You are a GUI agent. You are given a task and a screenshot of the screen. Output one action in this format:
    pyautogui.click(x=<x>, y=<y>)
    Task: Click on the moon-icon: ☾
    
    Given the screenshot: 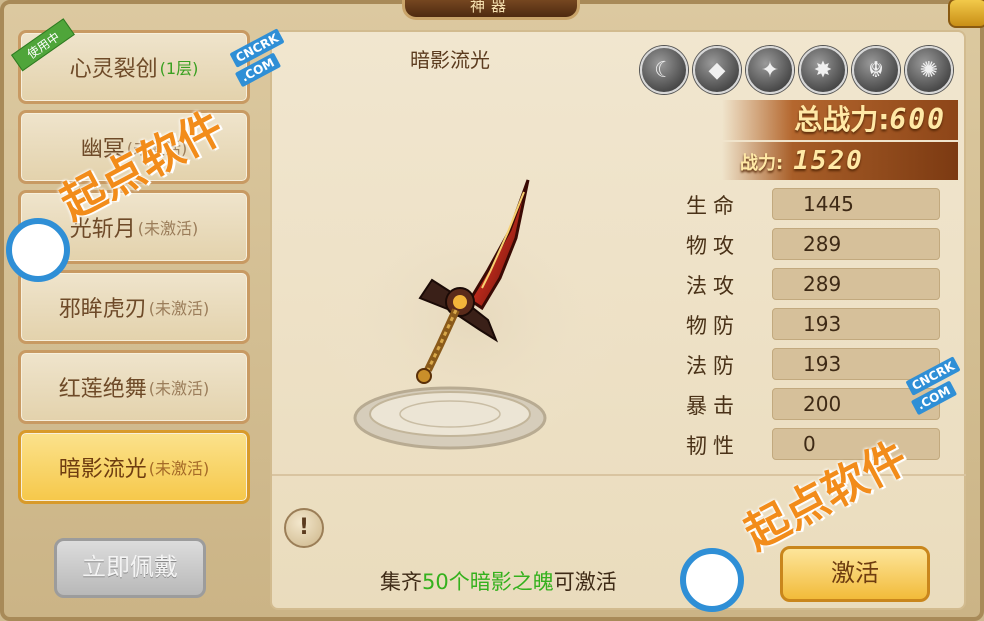 What is the action you would take?
    pyautogui.click(x=664, y=70)
    